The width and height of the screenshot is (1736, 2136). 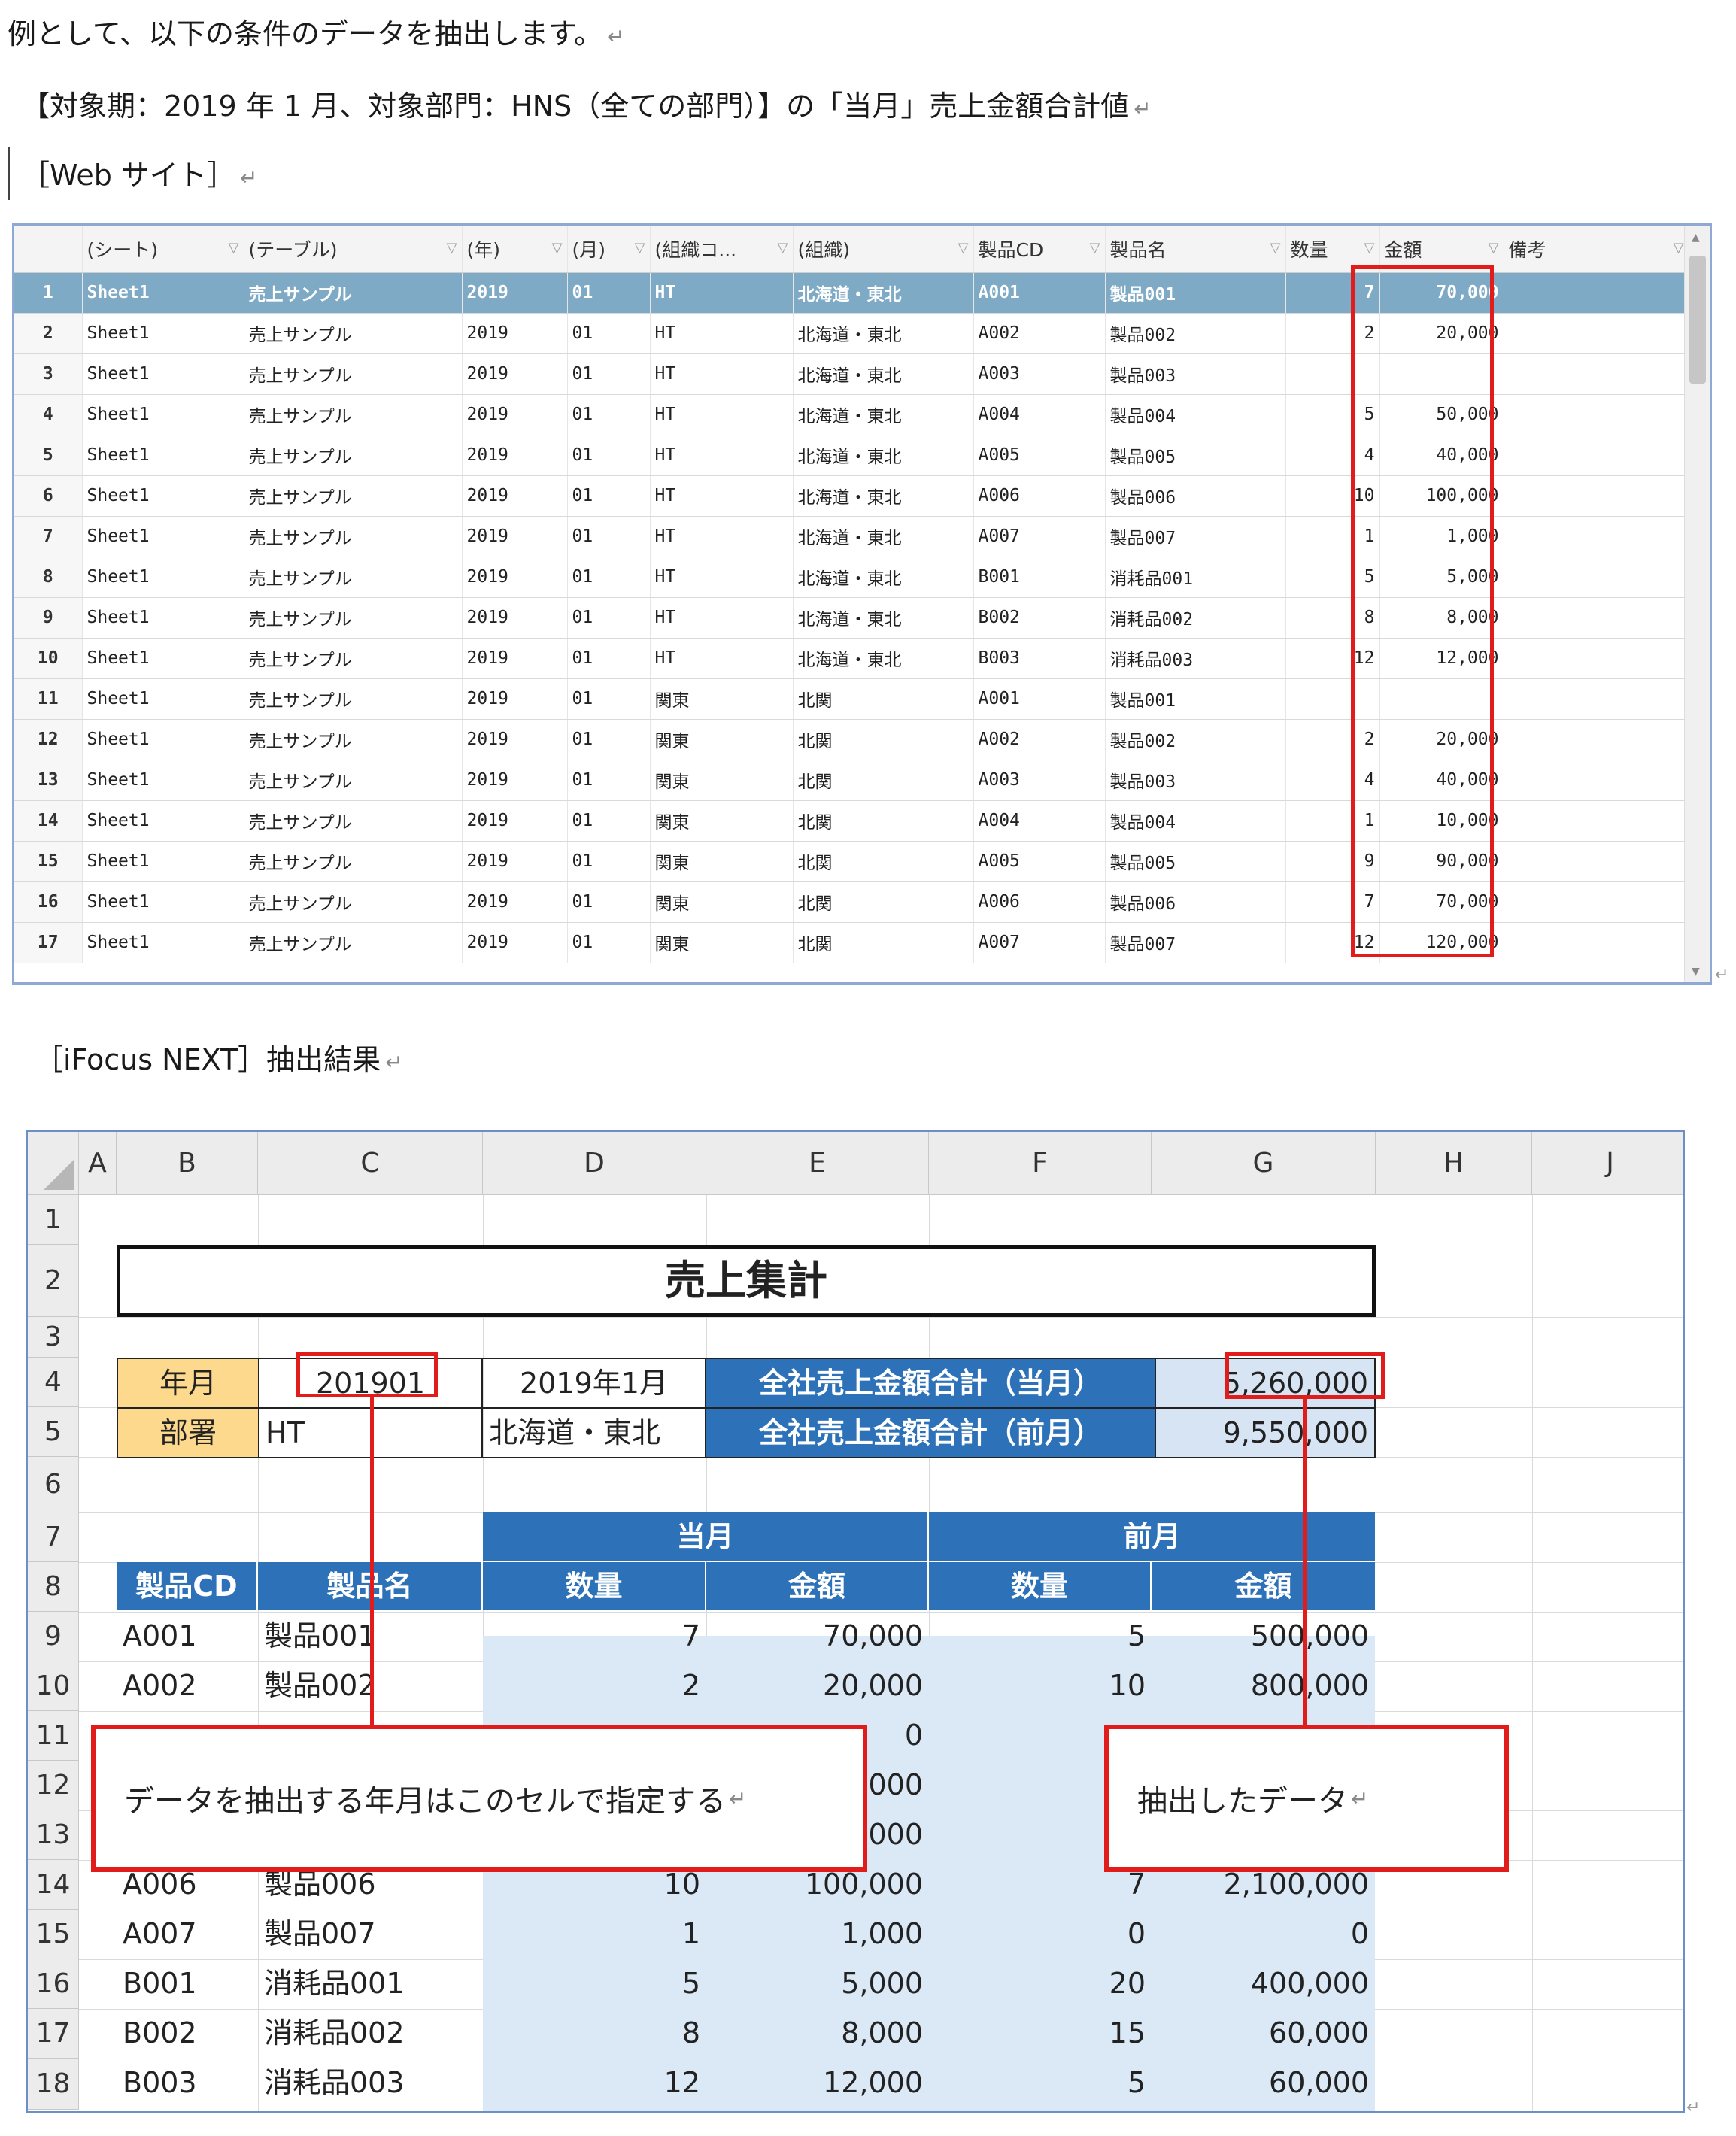 What do you see at coordinates (187, 2083) in the screenshot?
I see `data-cell-code: B003` at bounding box center [187, 2083].